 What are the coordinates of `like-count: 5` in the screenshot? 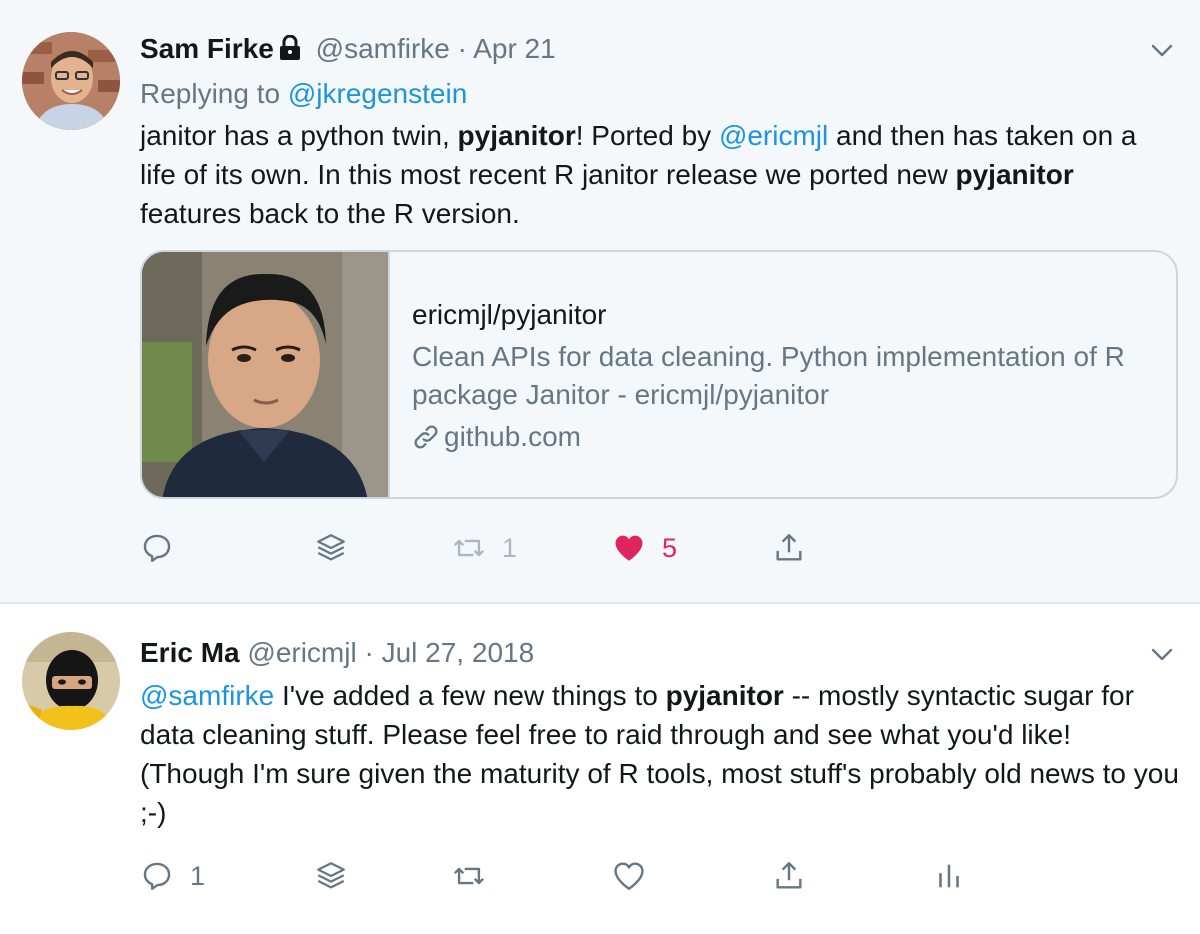 It's located at (670, 547).